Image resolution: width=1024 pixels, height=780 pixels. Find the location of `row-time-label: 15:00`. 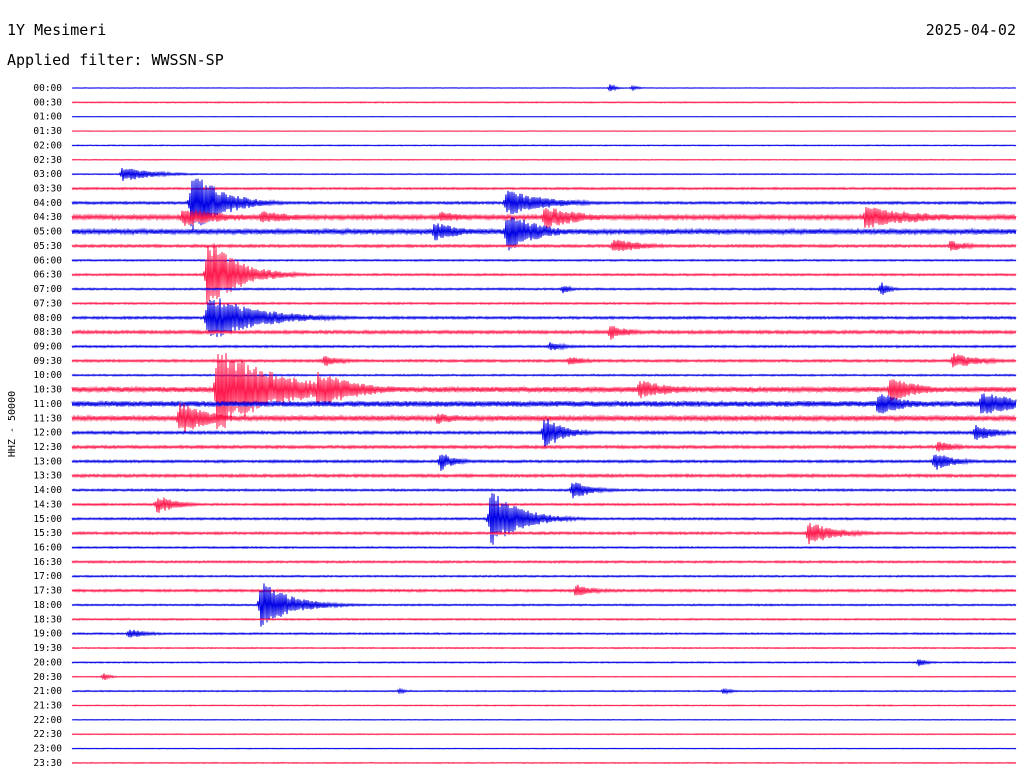

row-time-label: 15:00 is located at coordinates (47, 519).